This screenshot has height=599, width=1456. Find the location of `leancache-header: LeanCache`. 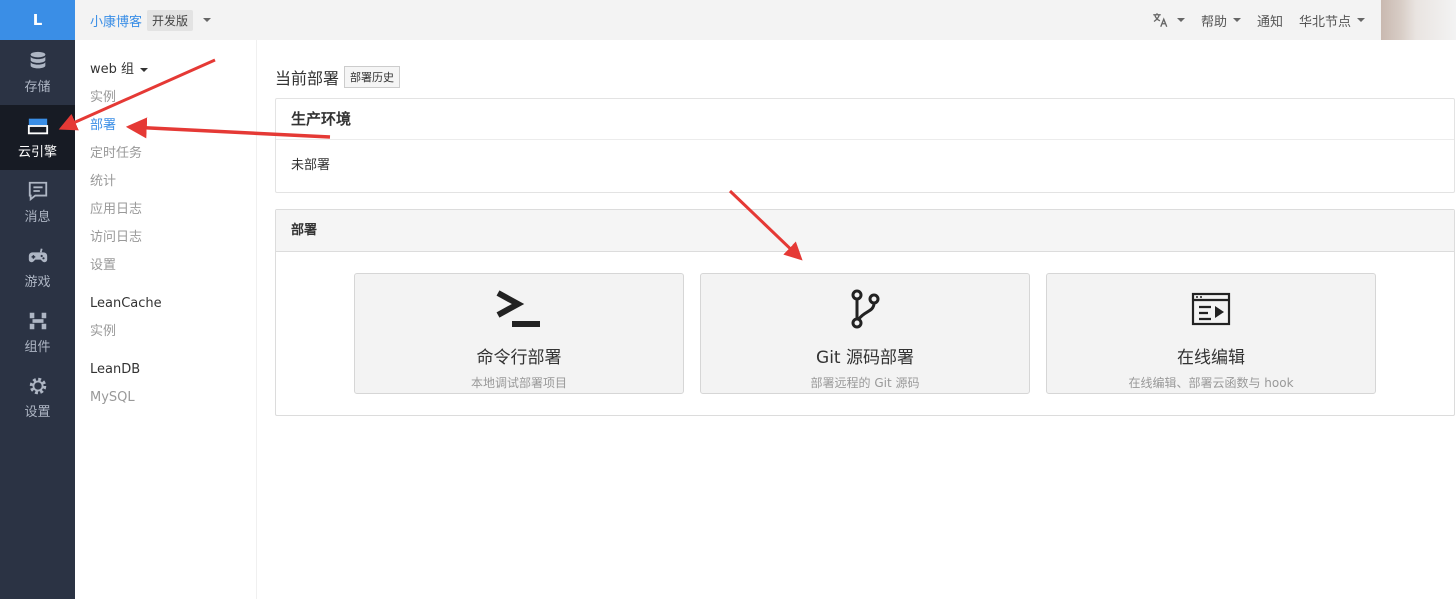

leancache-header: LeanCache is located at coordinates (126, 303).